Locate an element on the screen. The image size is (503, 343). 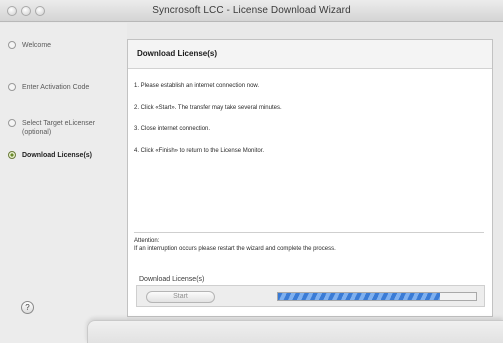
step-welcome: Welcome is located at coordinates (62, 45).